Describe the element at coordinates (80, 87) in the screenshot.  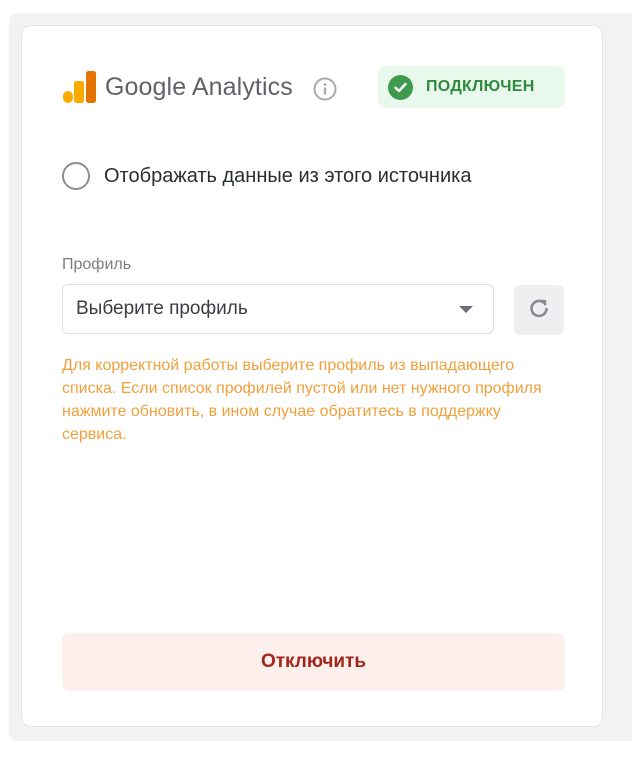
I see `google-analytics-logo-icon` at that location.